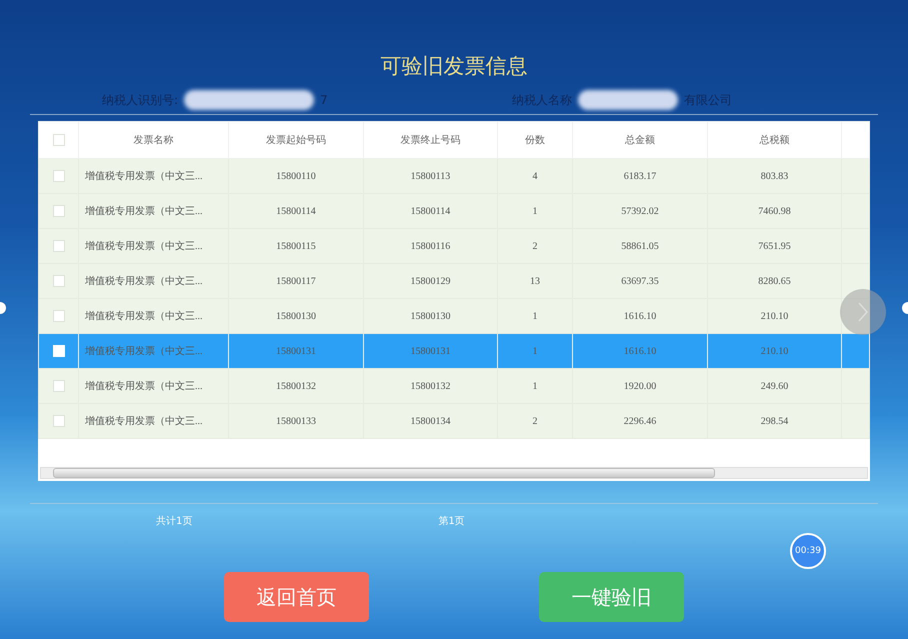  I want to click on table-row: 增值税专用发票（中文三... 15800114 15800114 1 57392.02 7460.98, so click(454, 211).